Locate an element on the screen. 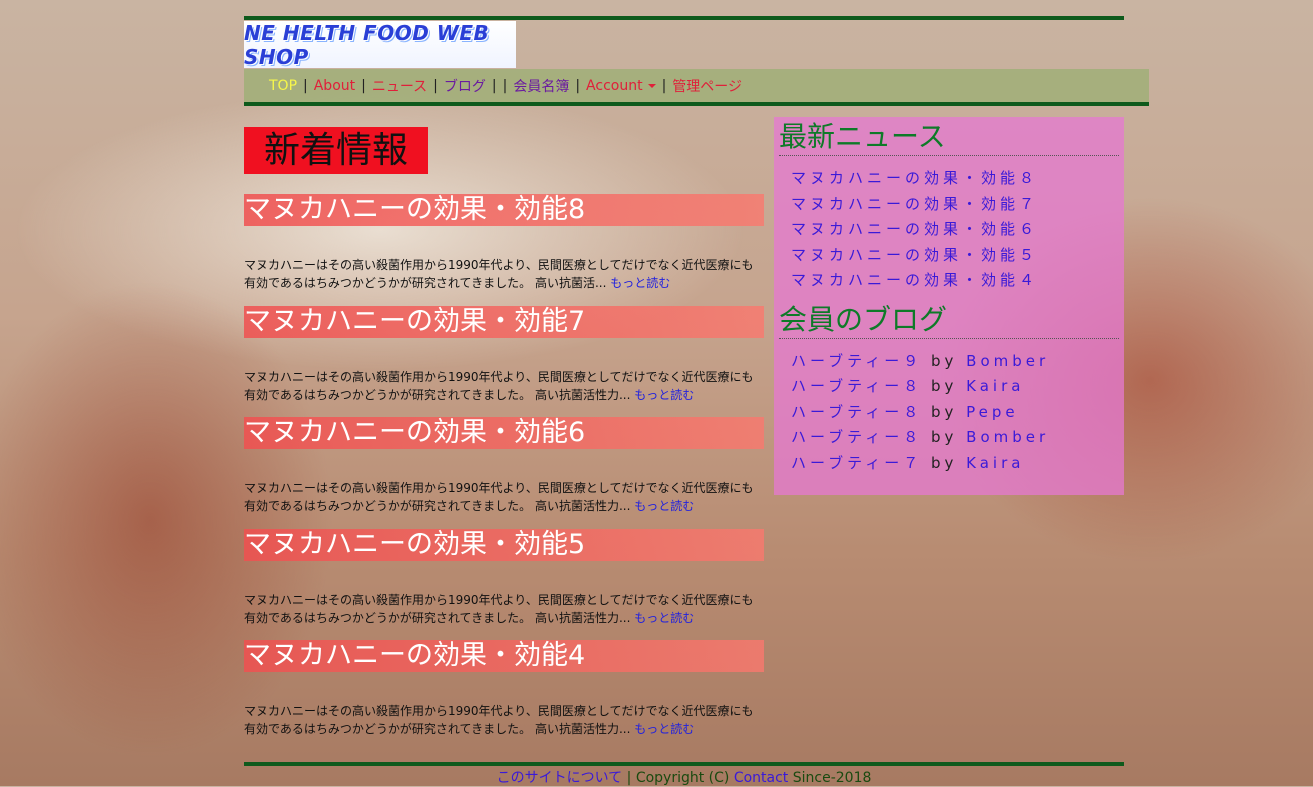 Image resolution: width=1313 pixels, height=787 pixels. news-link: マヌカハニーの効果・効能８ is located at coordinates (914, 178).